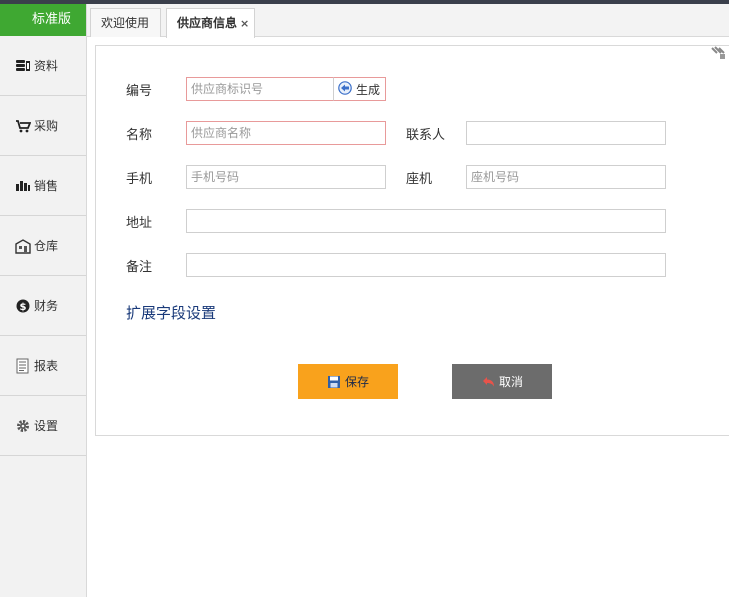 This screenshot has width=729, height=597. Describe the element at coordinates (718, 54) in the screenshot. I see `resize-icon` at that location.